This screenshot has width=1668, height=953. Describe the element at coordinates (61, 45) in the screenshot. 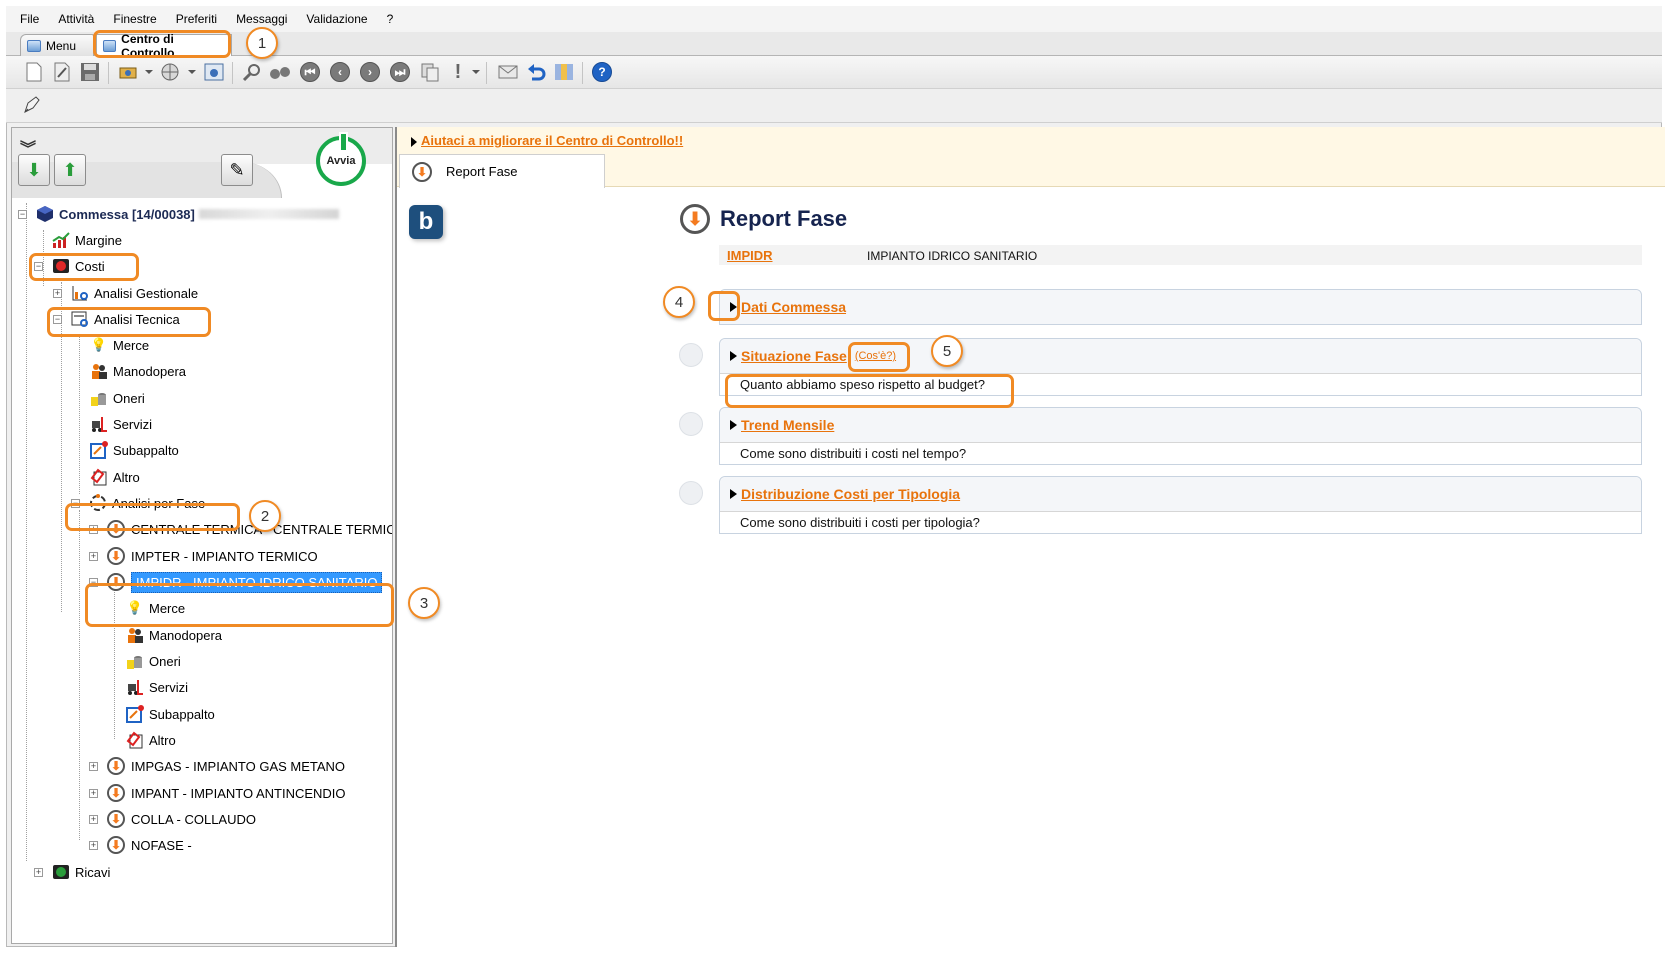

I see `tab-menu-label: Menu` at that location.